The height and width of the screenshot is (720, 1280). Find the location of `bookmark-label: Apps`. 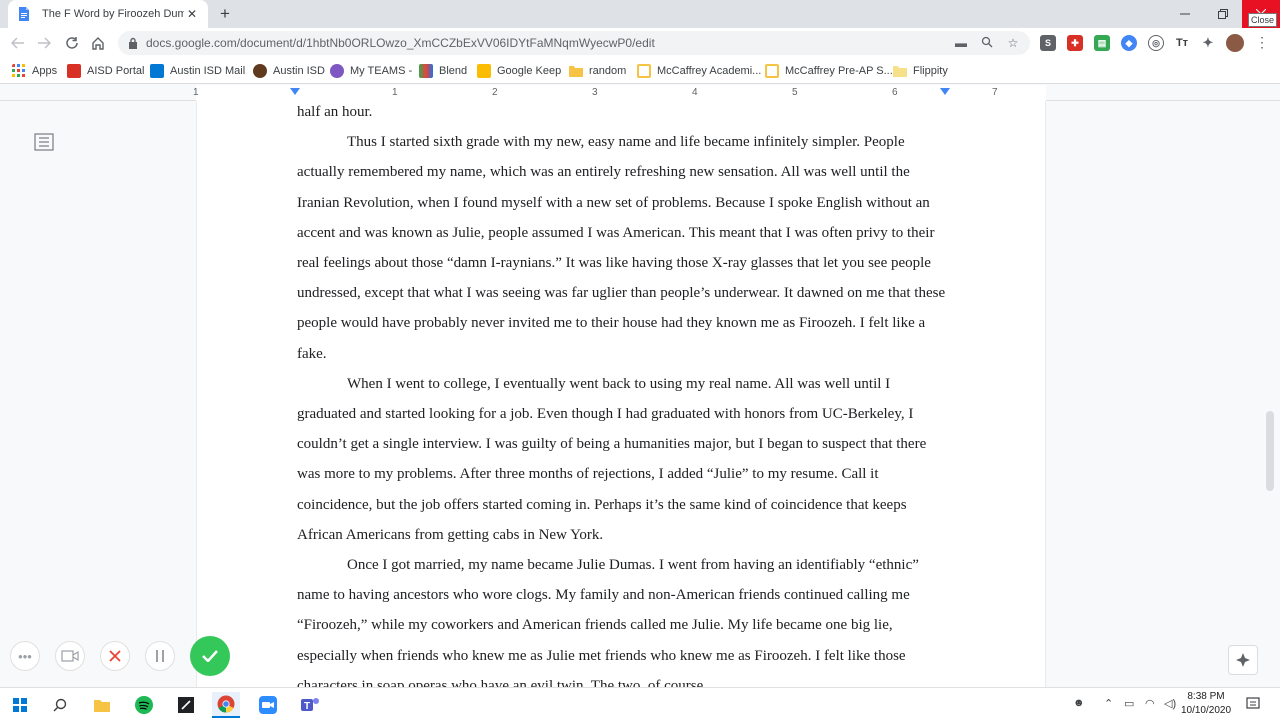

bookmark-label: Apps is located at coordinates (45, 71).